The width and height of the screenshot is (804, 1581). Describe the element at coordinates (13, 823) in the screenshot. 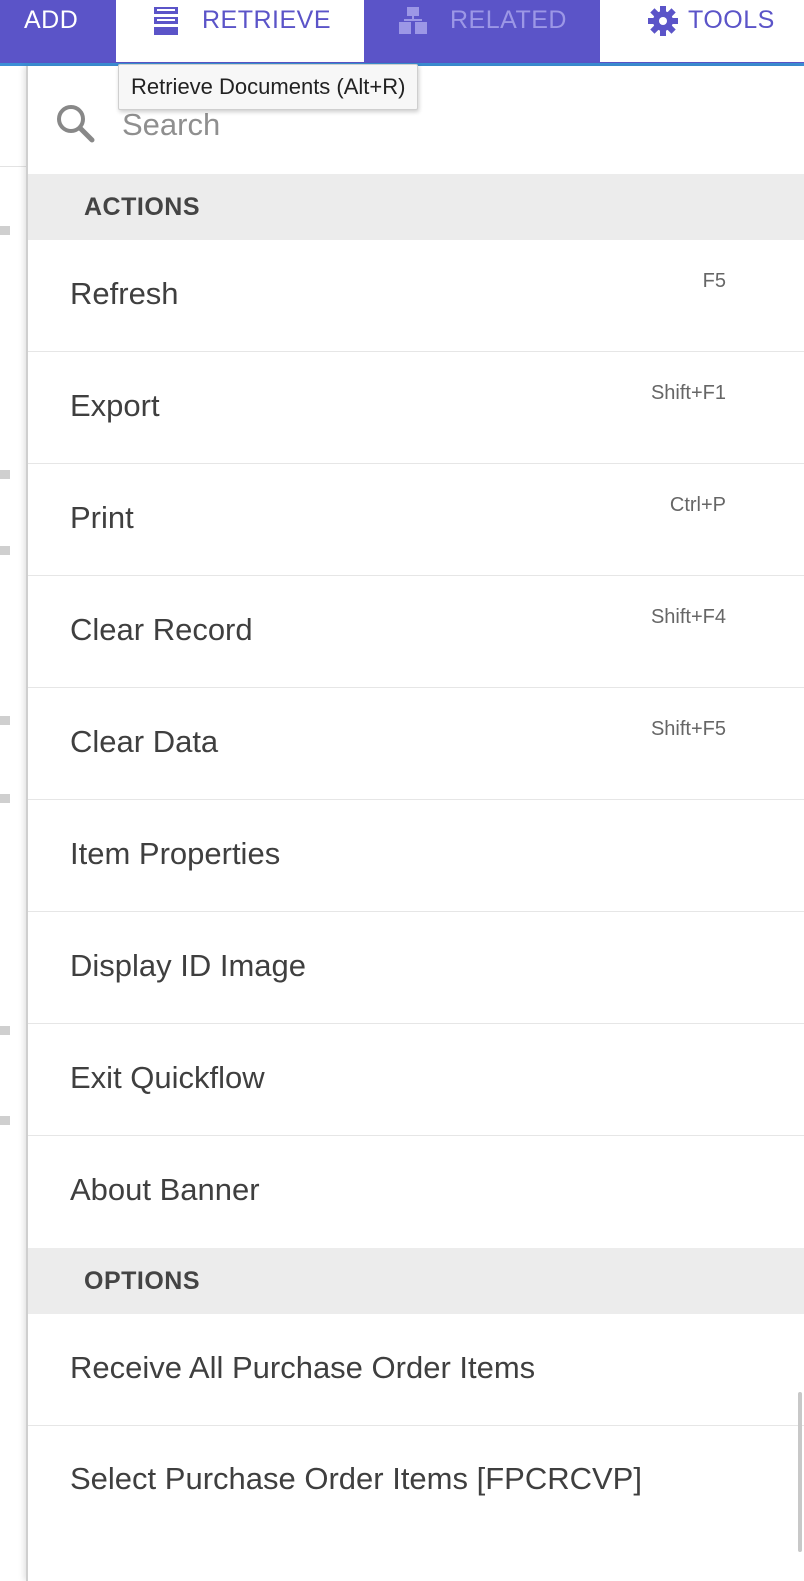

I see `background-content` at that location.